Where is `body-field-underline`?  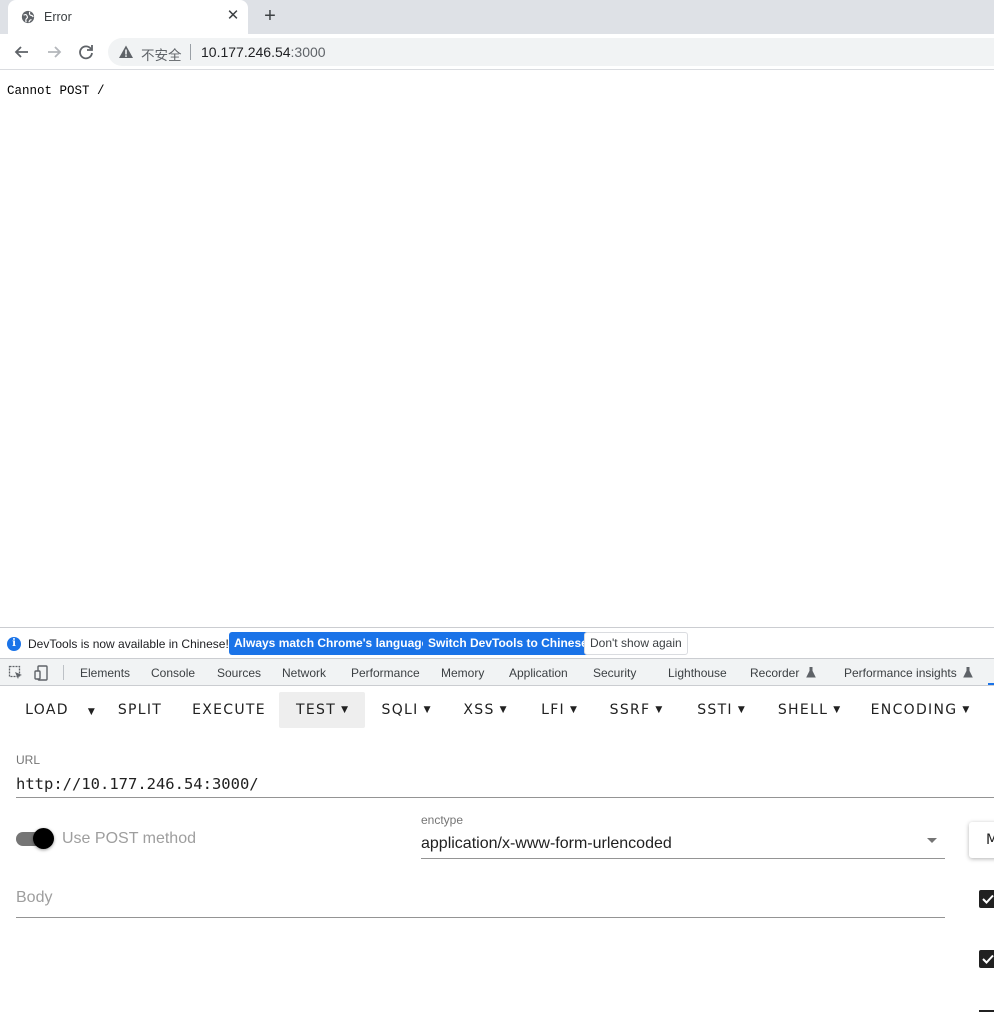 body-field-underline is located at coordinates (480, 917).